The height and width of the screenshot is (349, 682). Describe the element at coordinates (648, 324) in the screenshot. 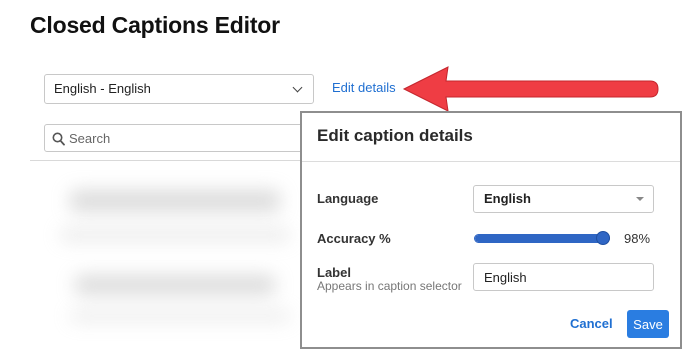

I see `save-button: Save` at that location.